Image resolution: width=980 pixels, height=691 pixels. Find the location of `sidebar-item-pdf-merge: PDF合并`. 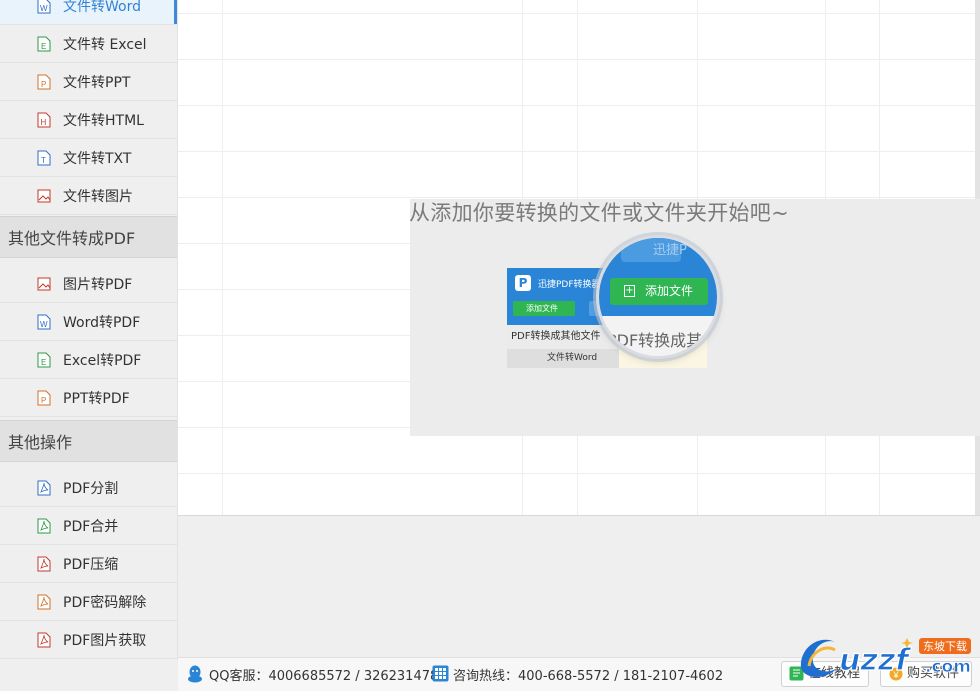

sidebar-item-pdf-merge: PDF合并 is located at coordinates (88, 526).